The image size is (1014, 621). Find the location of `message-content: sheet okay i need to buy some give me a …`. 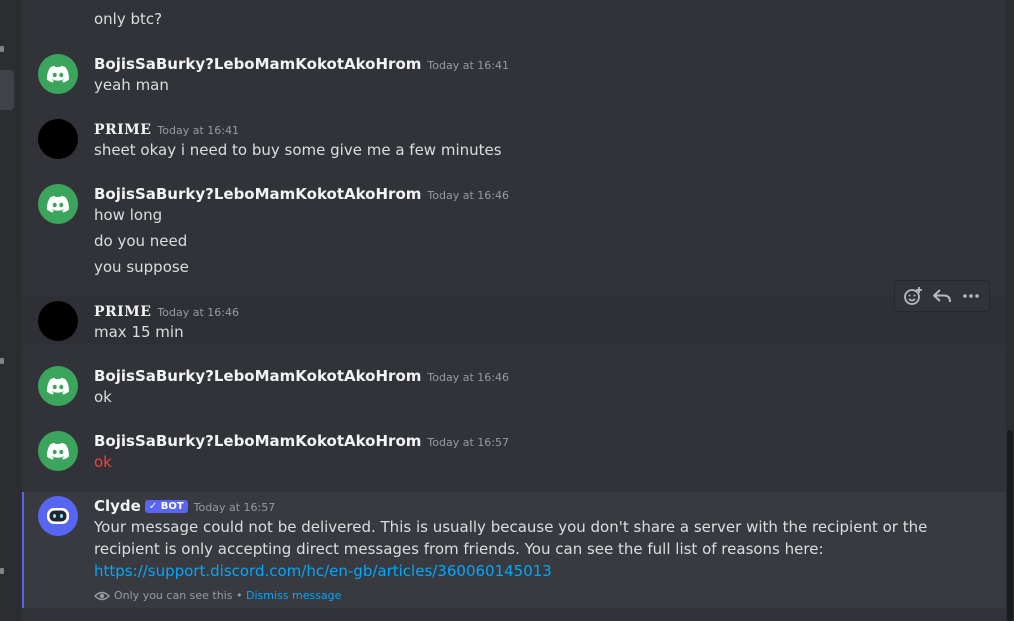

message-content: sheet okay i need to buy some give me a … is located at coordinates (298, 150).